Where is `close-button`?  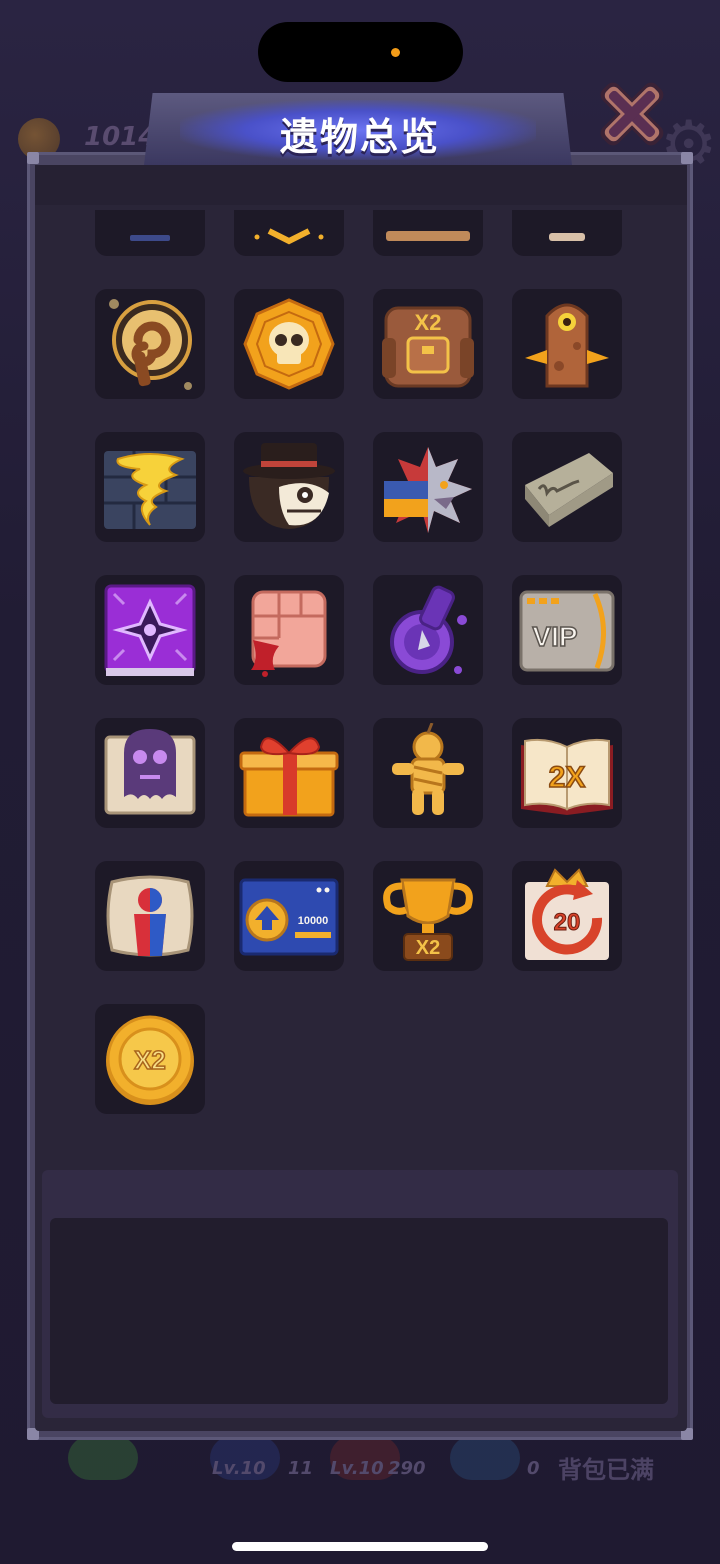
close-button is located at coordinates (632, 114).